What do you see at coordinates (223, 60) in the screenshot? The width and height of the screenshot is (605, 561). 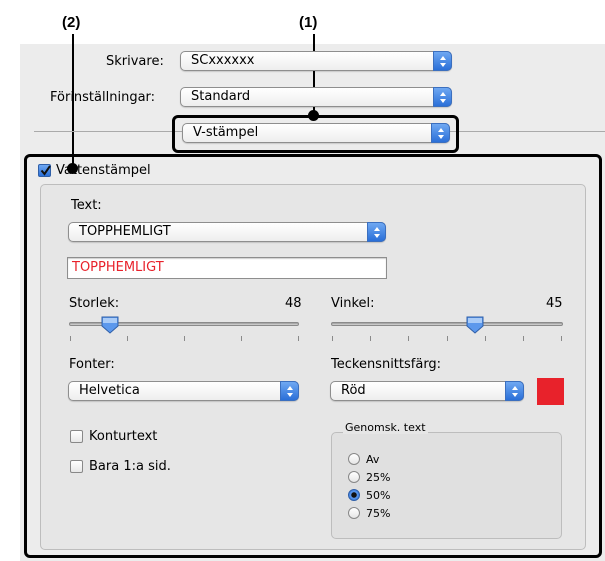 I see `printer-value: SCxxxxxx` at bounding box center [223, 60].